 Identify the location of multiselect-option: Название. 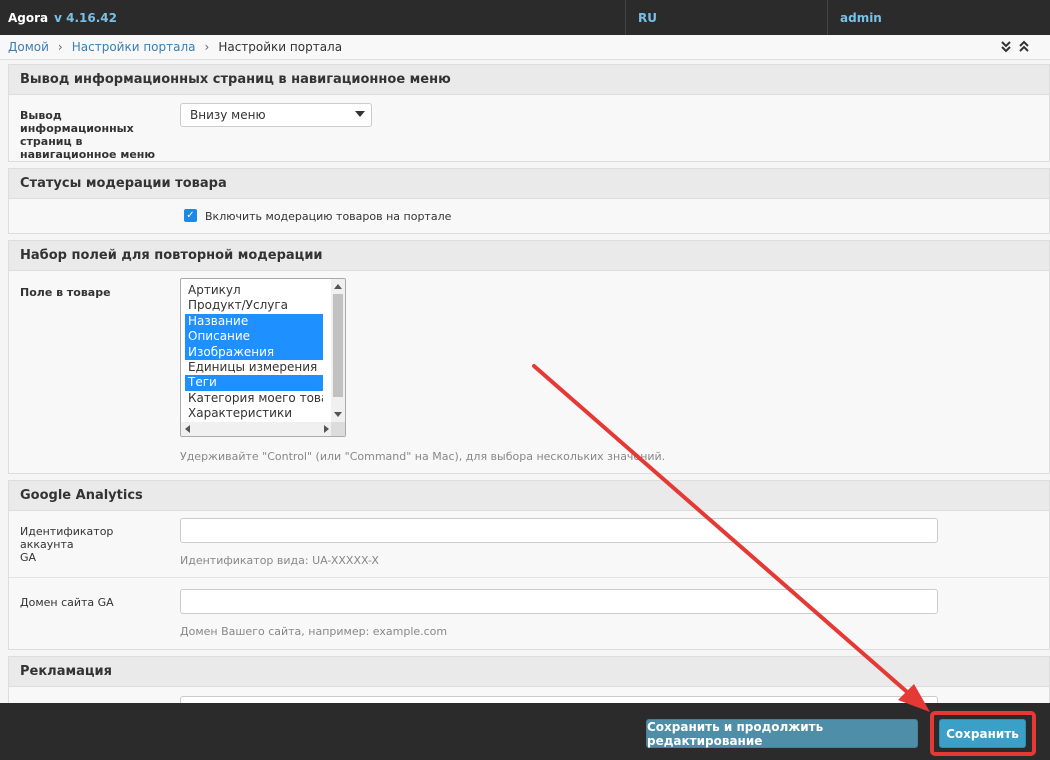
(254, 321).